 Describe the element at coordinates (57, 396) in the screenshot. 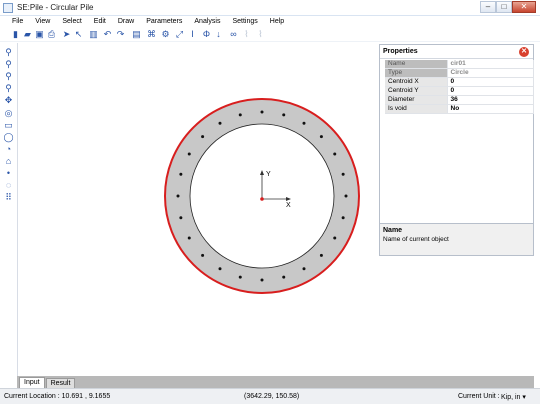

I see `current-location: Current Location : 10.691 , 9.1655` at that location.